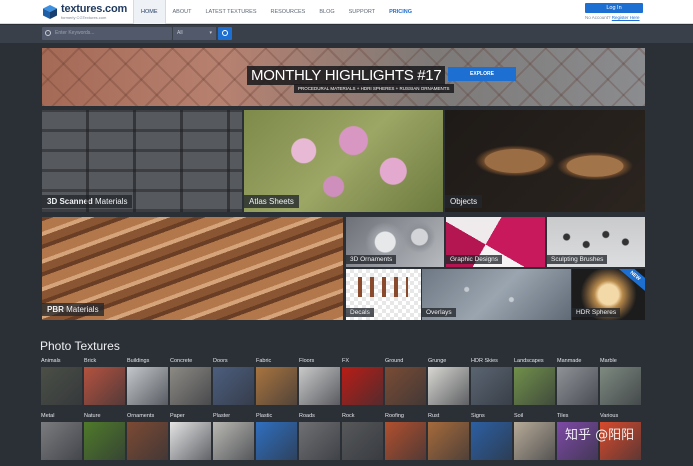 Image resolution: width=693 pixels, height=466 pixels. Describe the element at coordinates (194, 33) in the screenshot. I see `search-scope-select: All ▾` at that location.